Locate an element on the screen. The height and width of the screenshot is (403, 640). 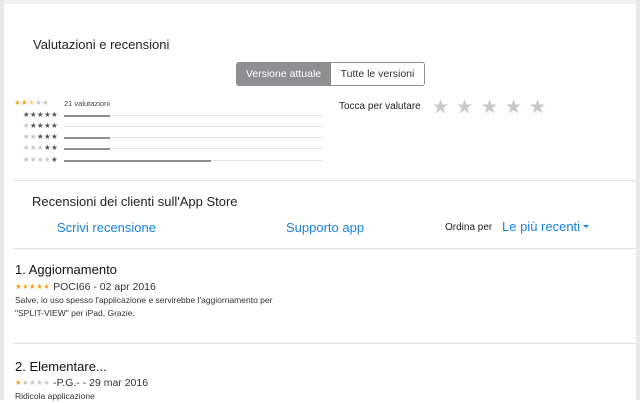
rate-star-4-icon: ★ is located at coordinates (513, 107).